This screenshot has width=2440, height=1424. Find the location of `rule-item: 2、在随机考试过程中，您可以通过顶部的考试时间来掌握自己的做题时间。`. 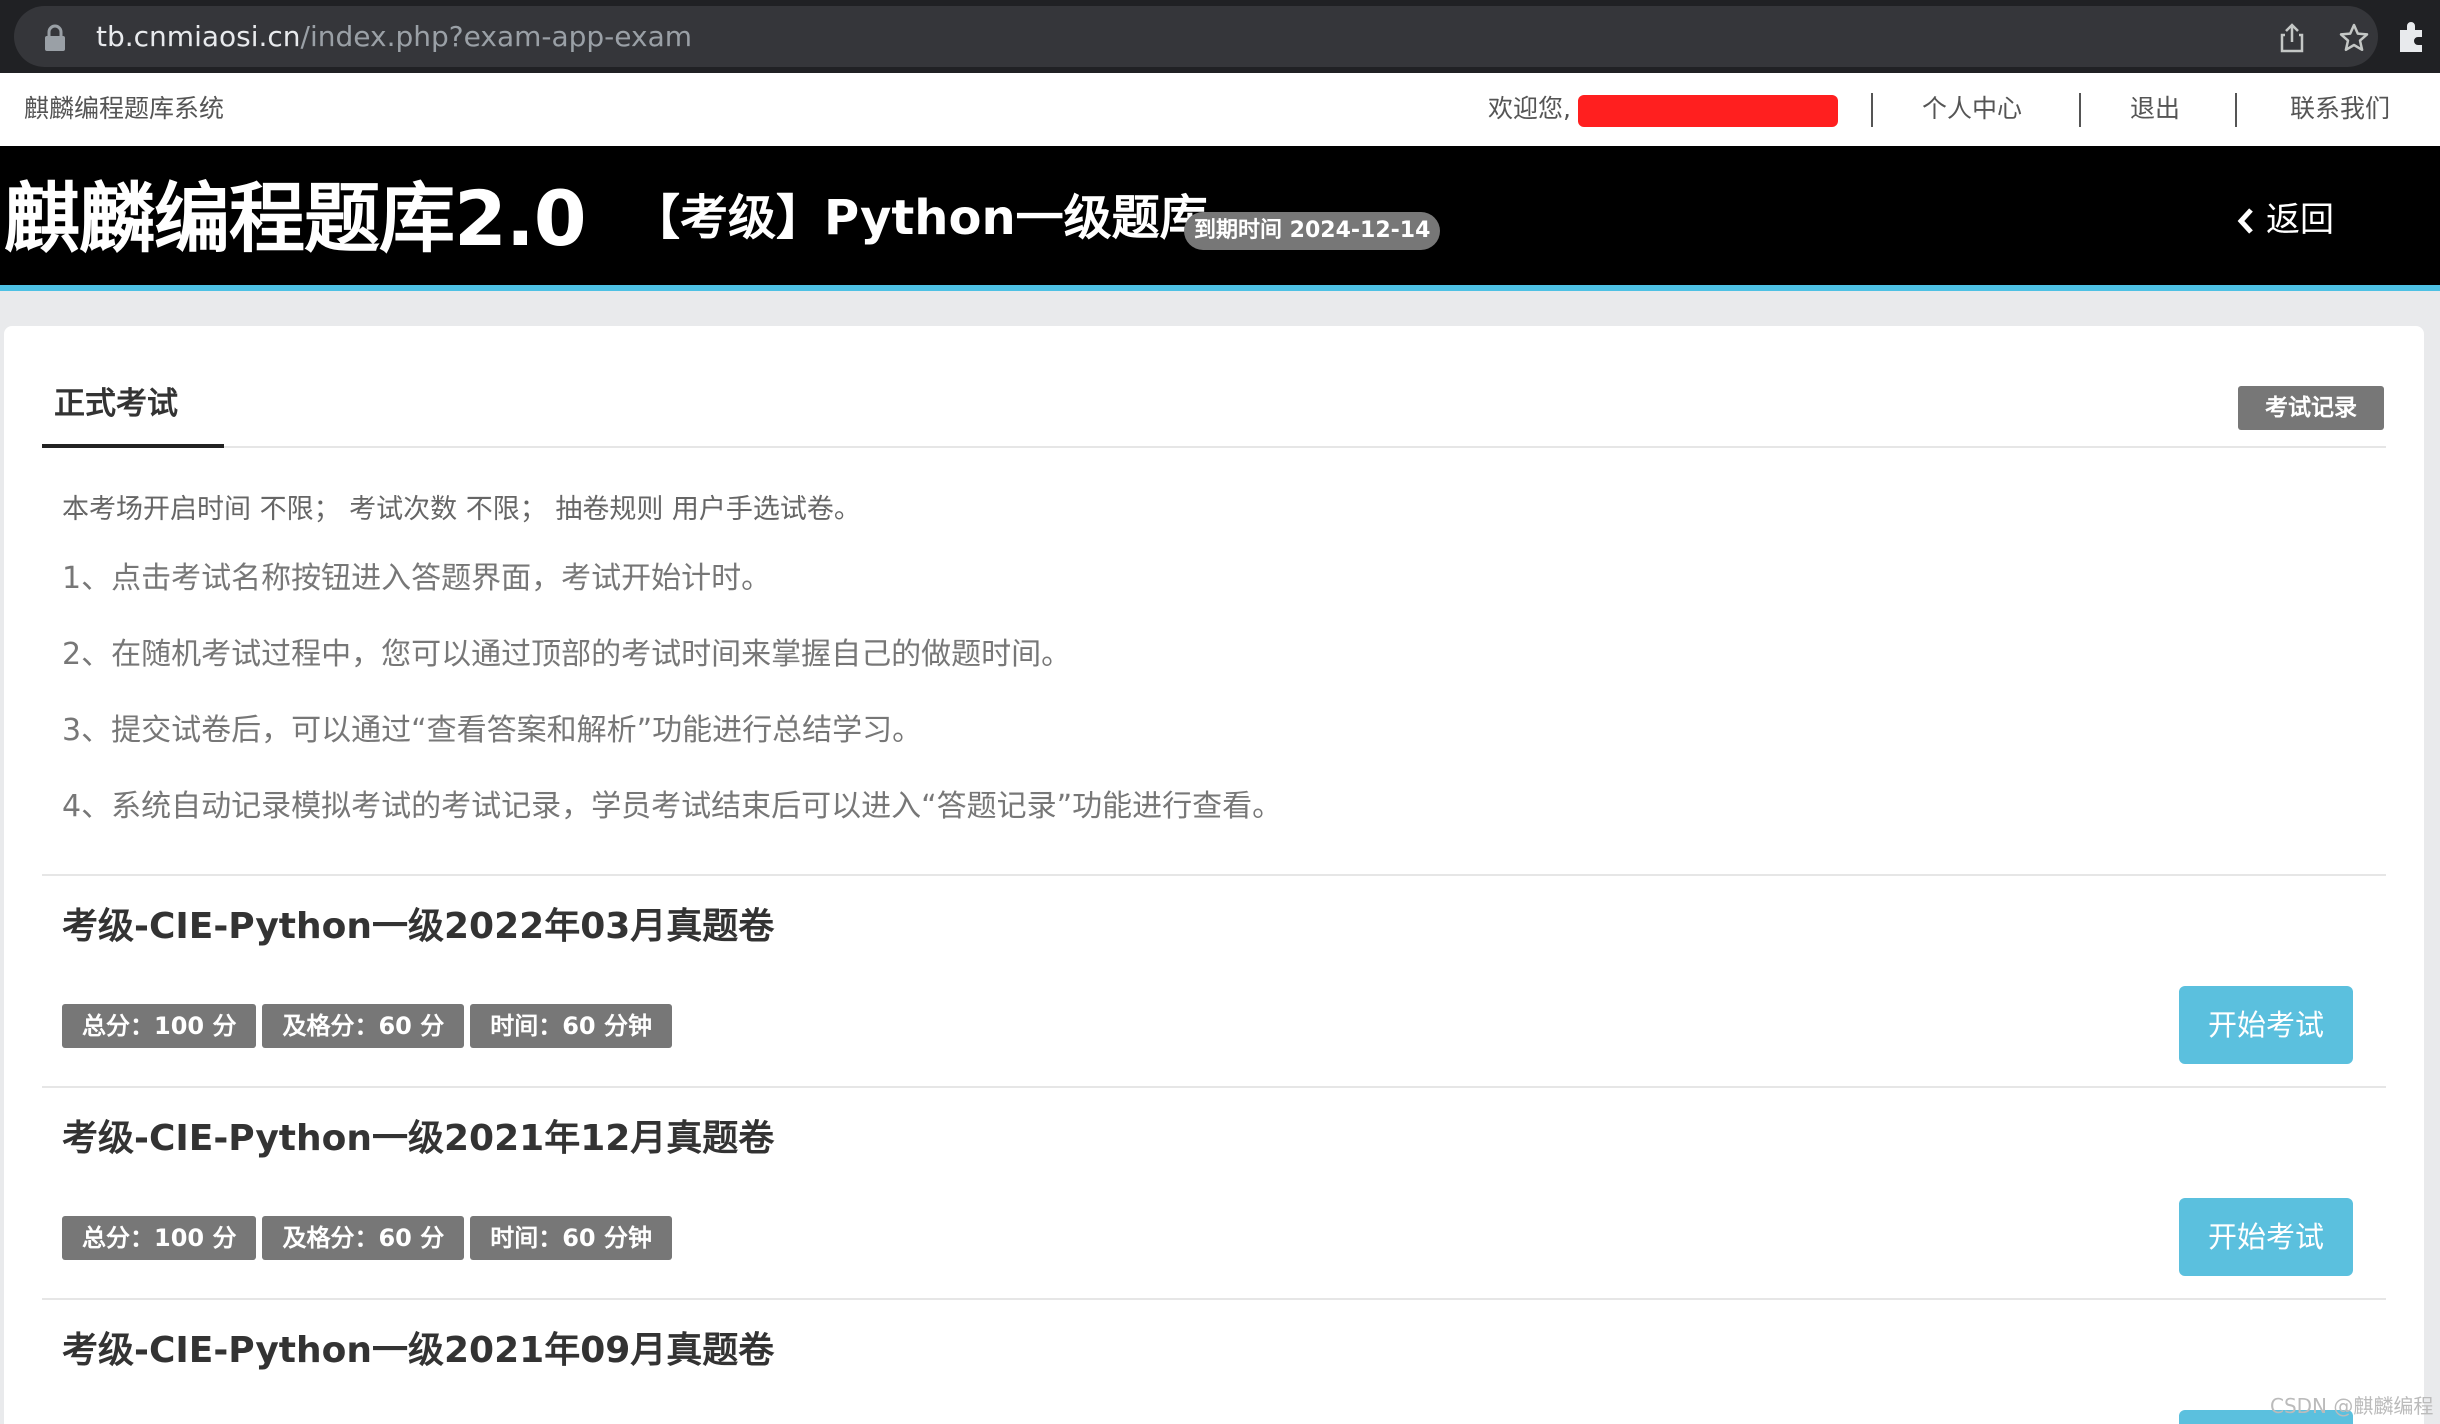

rule-item: 2、在随机考试过程中，您可以通过顶部的考试时间来掌握自己的做题时间。 is located at coordinates (567, 654).